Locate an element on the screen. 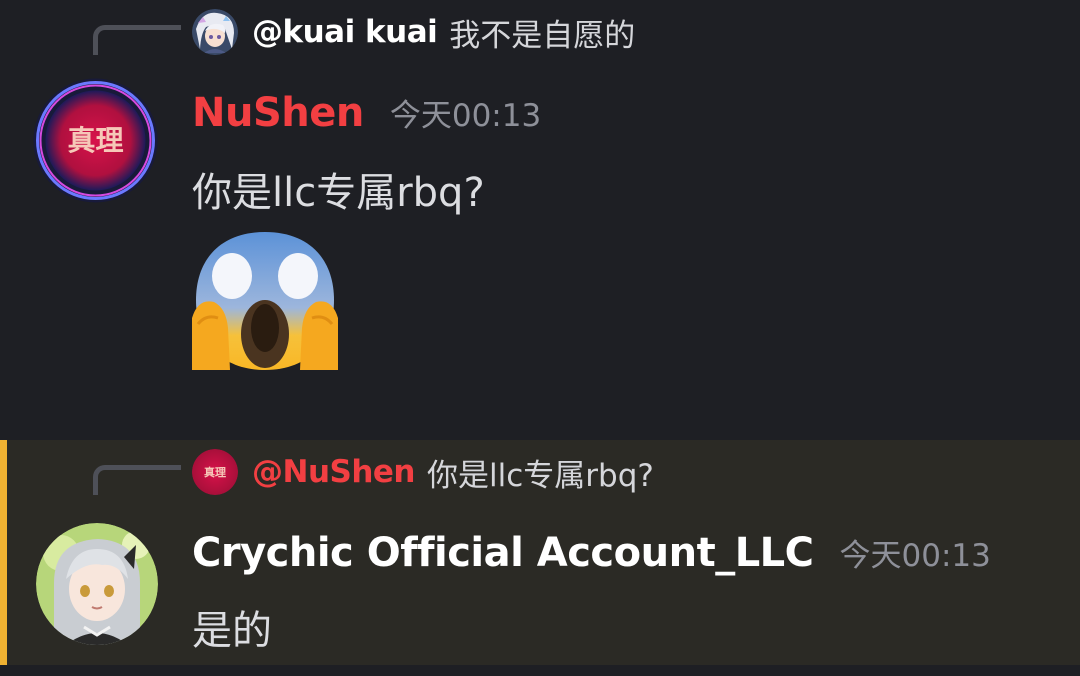 Image resolution: width=1080 pixels, height=676 pixels. reply-text: 我不是自愿的 is located at coordinates (542, 32).